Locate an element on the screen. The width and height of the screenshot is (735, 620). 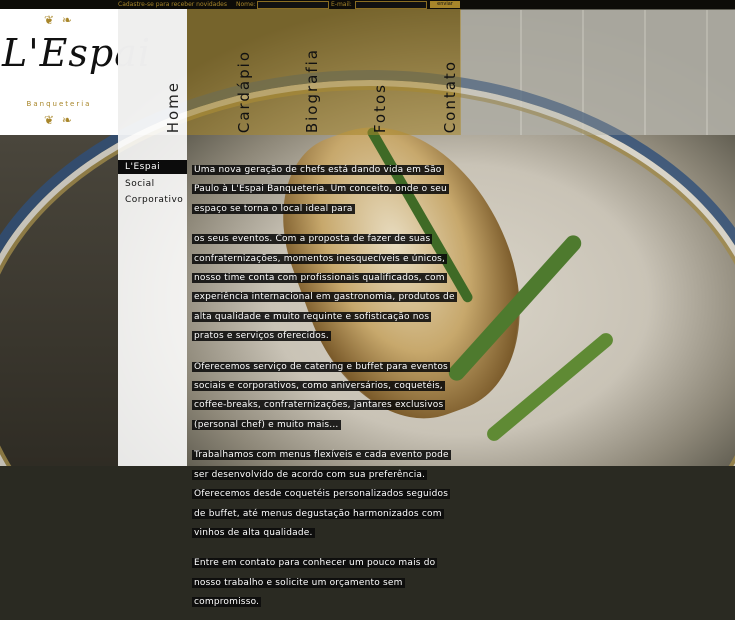
submenu: L'Espai Social Corporativo is located at coordinates (152, 300).